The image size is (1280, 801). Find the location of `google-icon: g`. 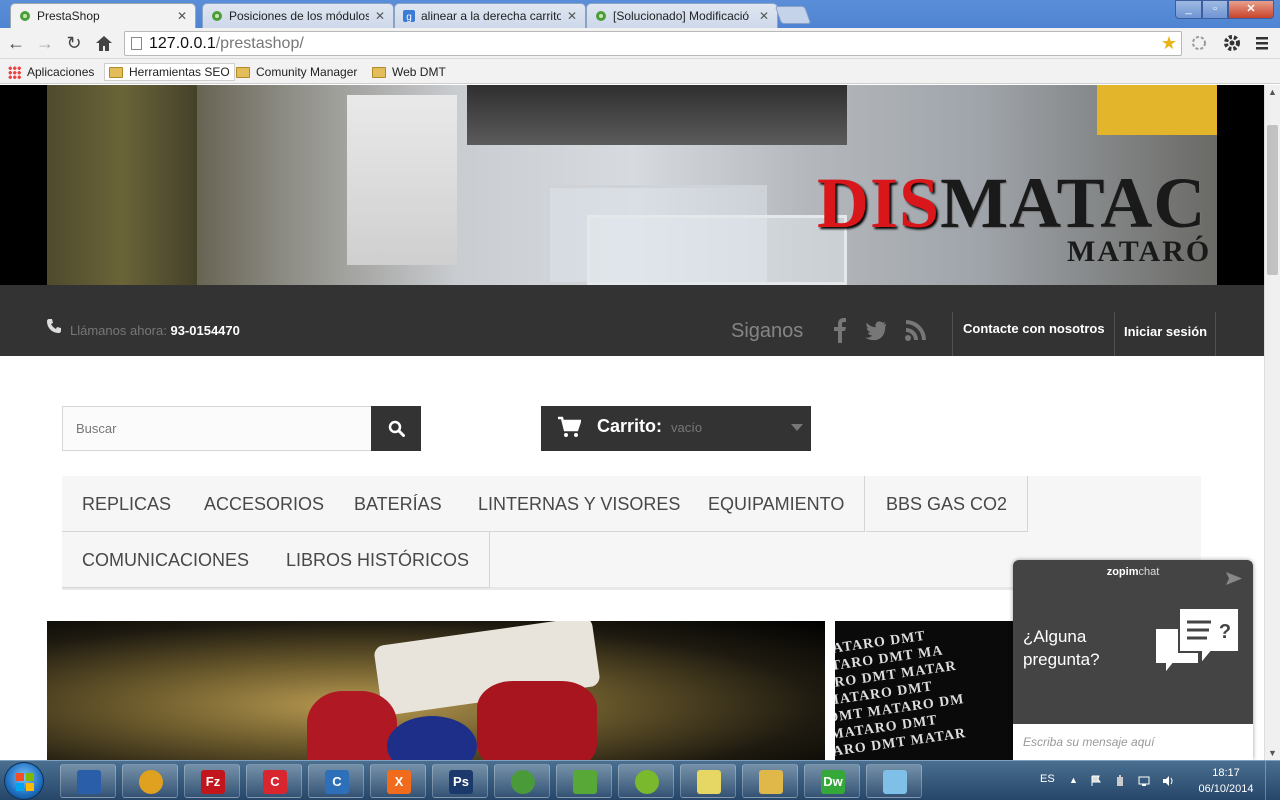

google-icon: g is located at coordinates (409, 16).